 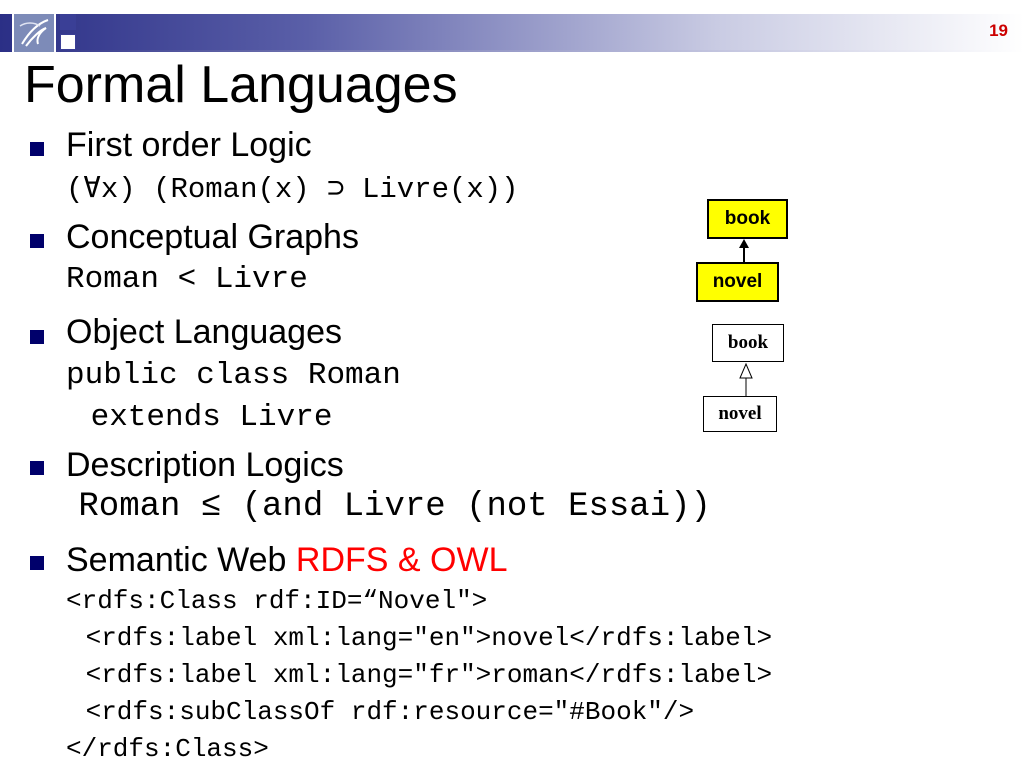 What do you see at coordinates (998, 30) in the screenshot?
I see `slide-number: 19` at bounding box center [998, 30].